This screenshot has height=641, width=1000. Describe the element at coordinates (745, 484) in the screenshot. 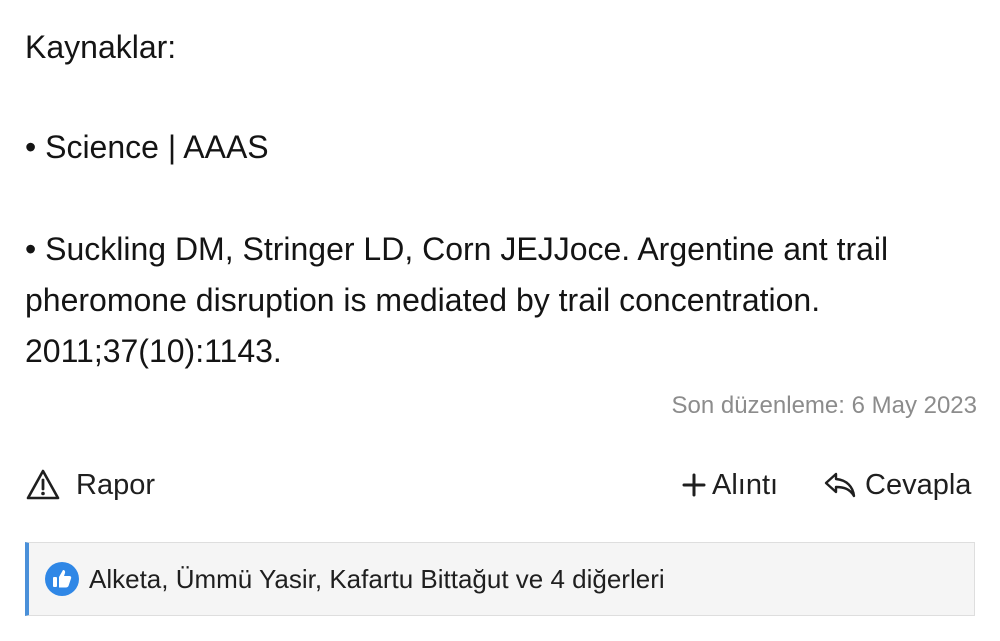

I see `quote-label: Alıntı` at that location.